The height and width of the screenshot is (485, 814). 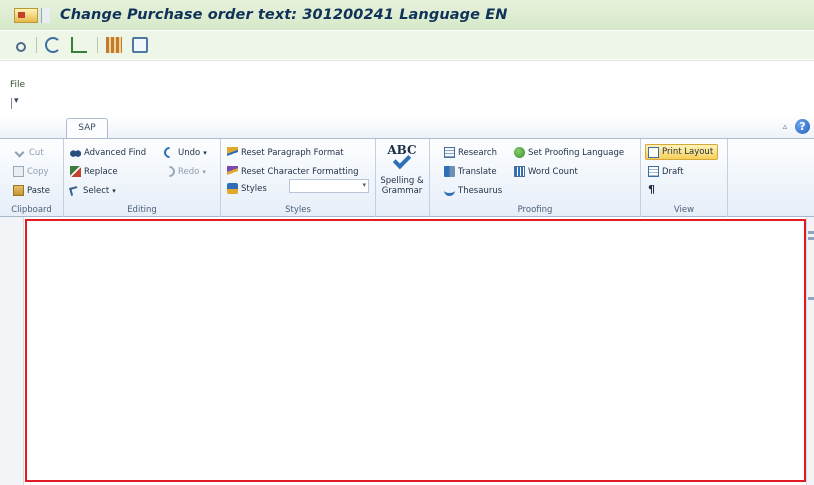 What do you see at coordinates (75, 152) in the screenshot?
I see `binoculars-icon` at bounding box center [75, 152].